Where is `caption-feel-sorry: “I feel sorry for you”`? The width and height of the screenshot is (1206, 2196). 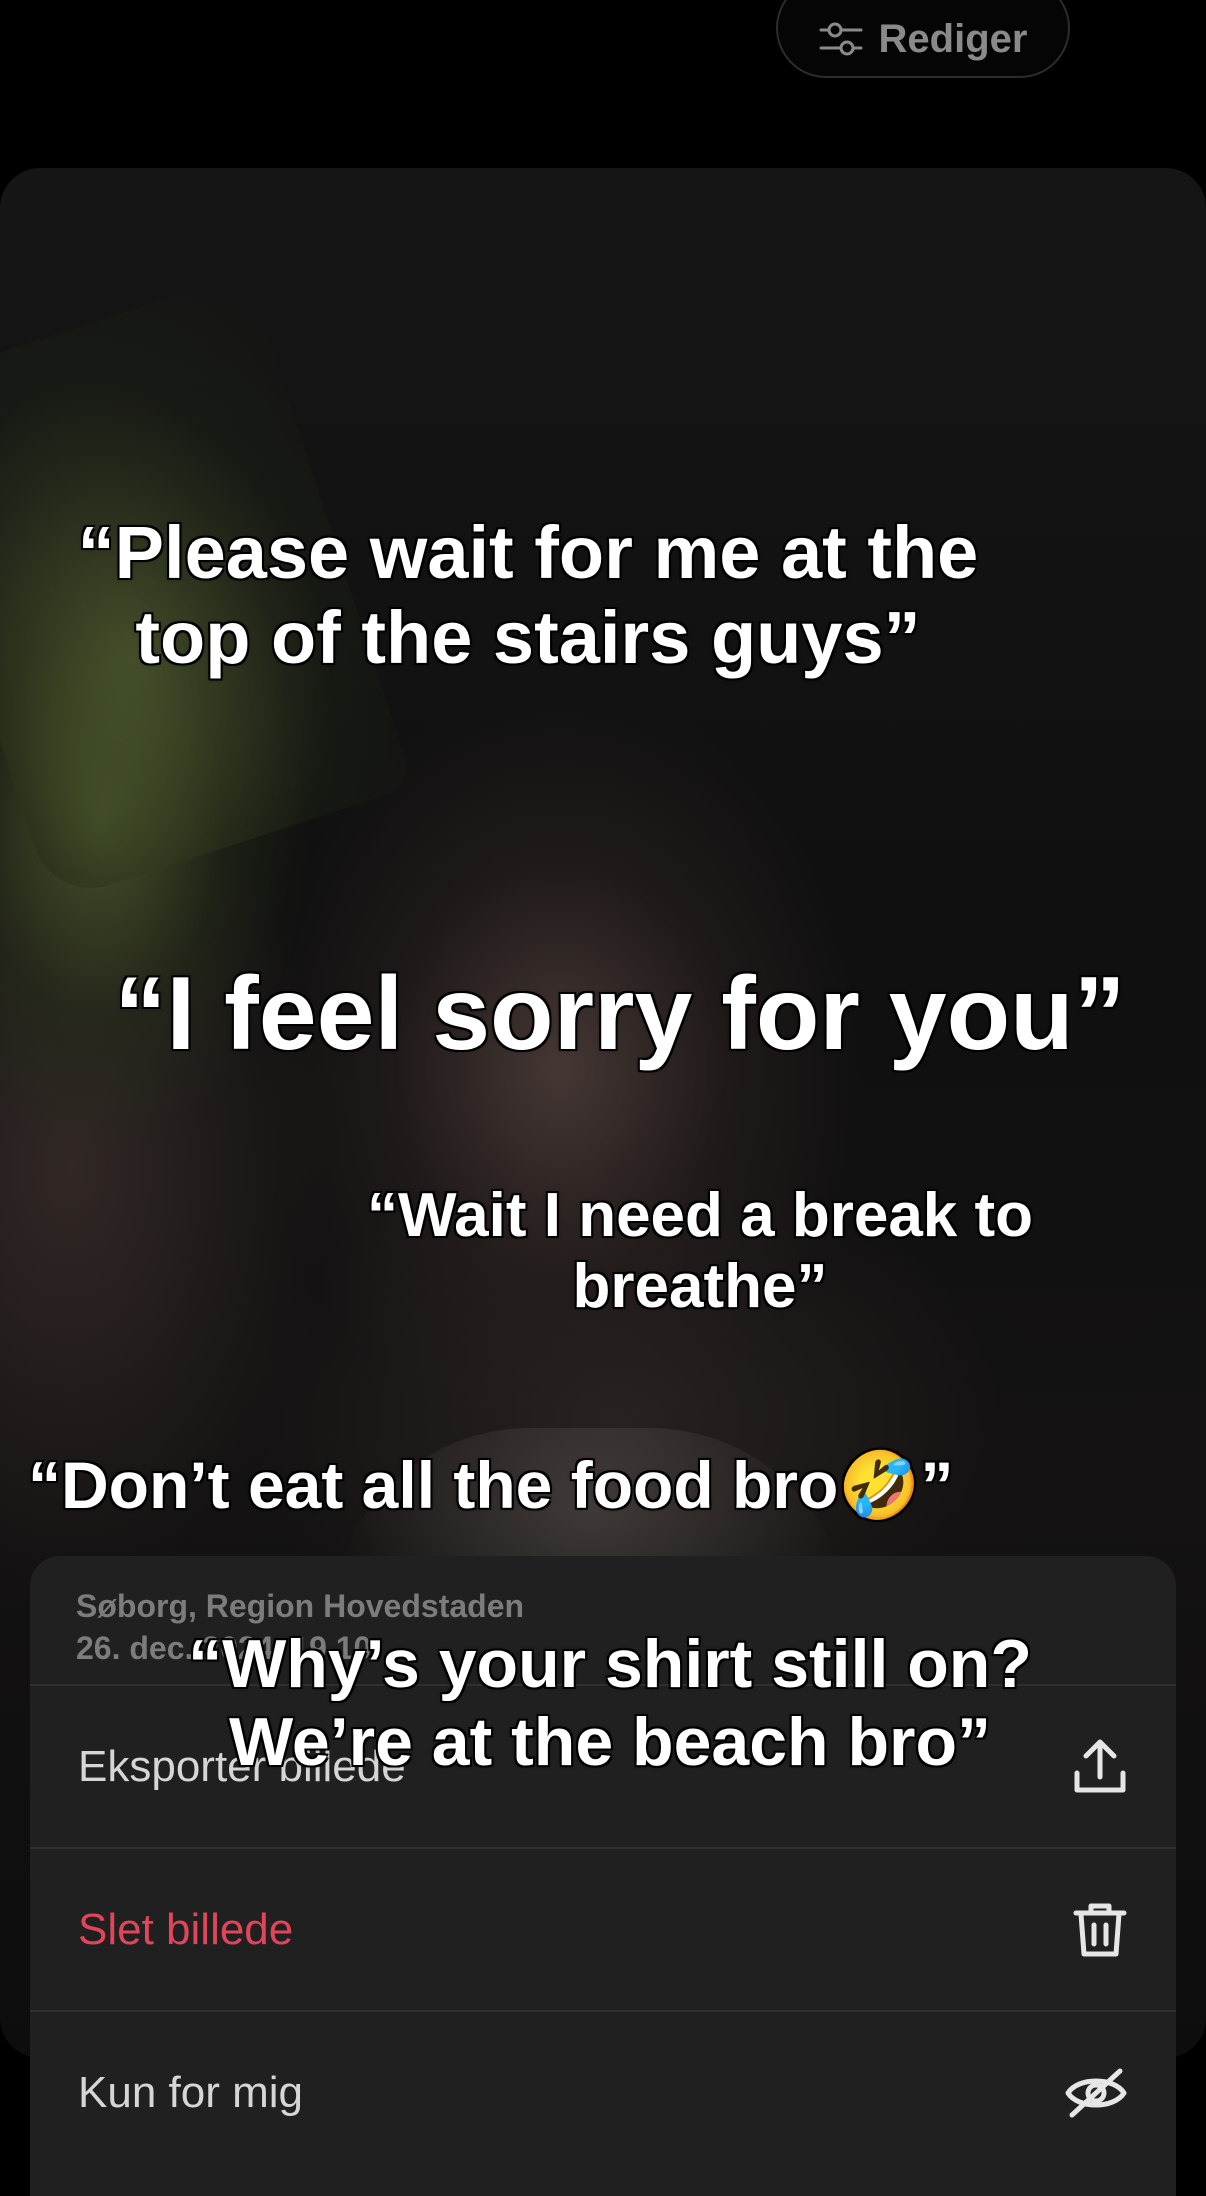
caption-feel-sorry: “I feel sorry for you” is located at coordinates (620, 1014).